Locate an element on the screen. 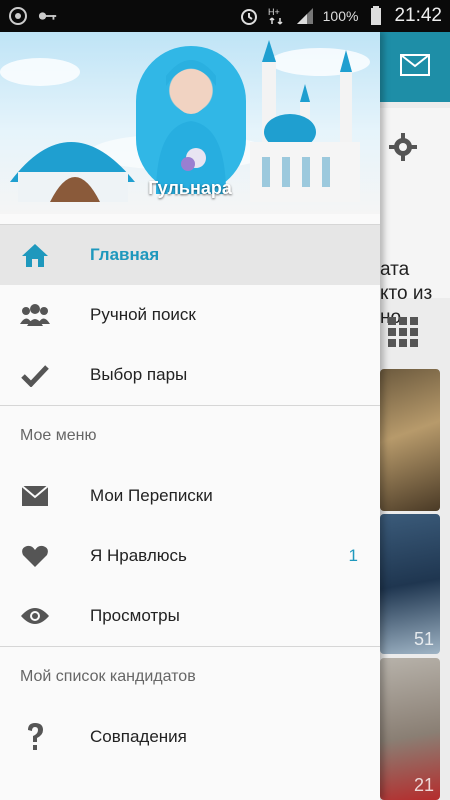  menu-item-label: Ручной поиск is located at coordinates (143, 314).